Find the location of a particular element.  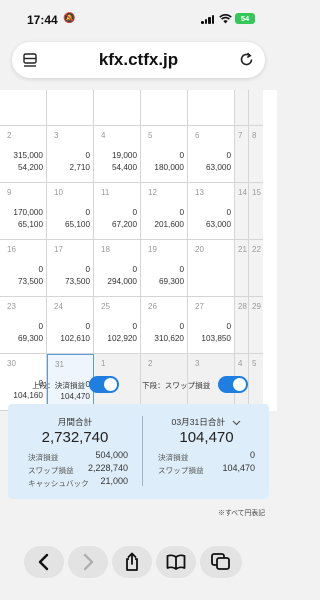

share-button is located at coordinates (132, 562).